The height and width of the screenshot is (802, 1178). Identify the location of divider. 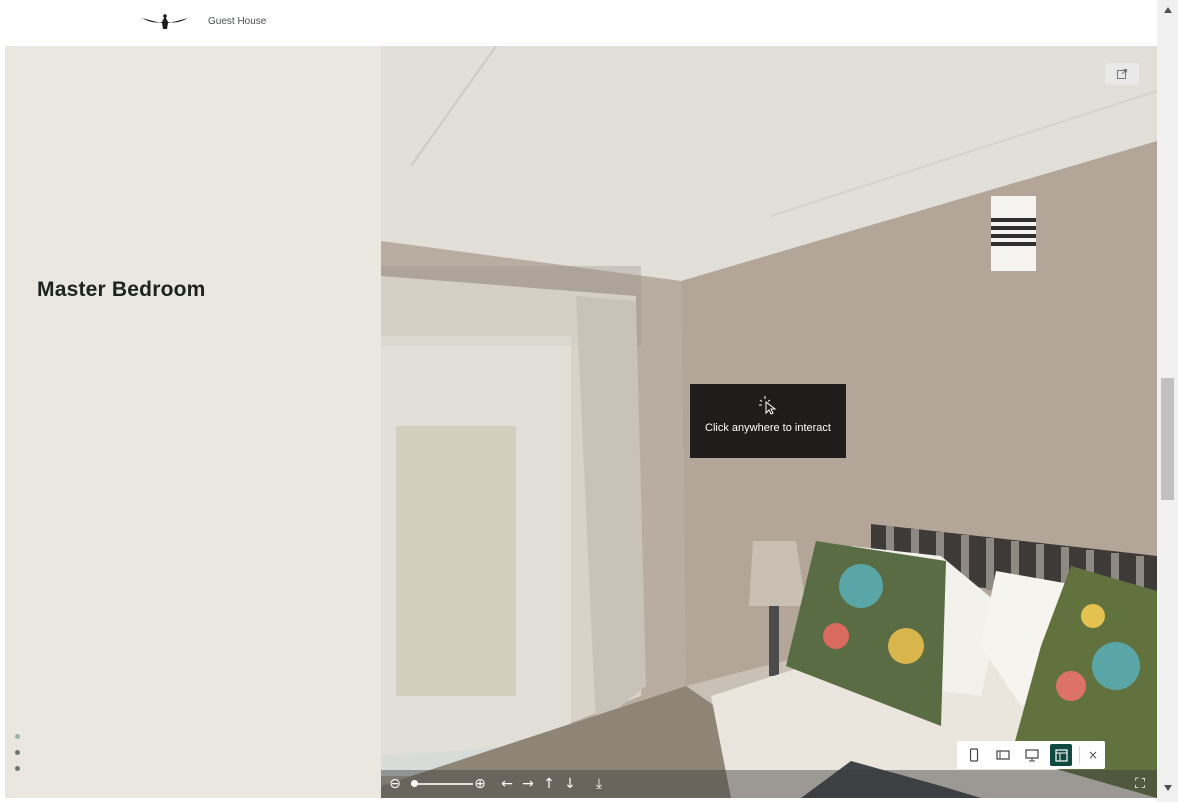
(1079, 755).